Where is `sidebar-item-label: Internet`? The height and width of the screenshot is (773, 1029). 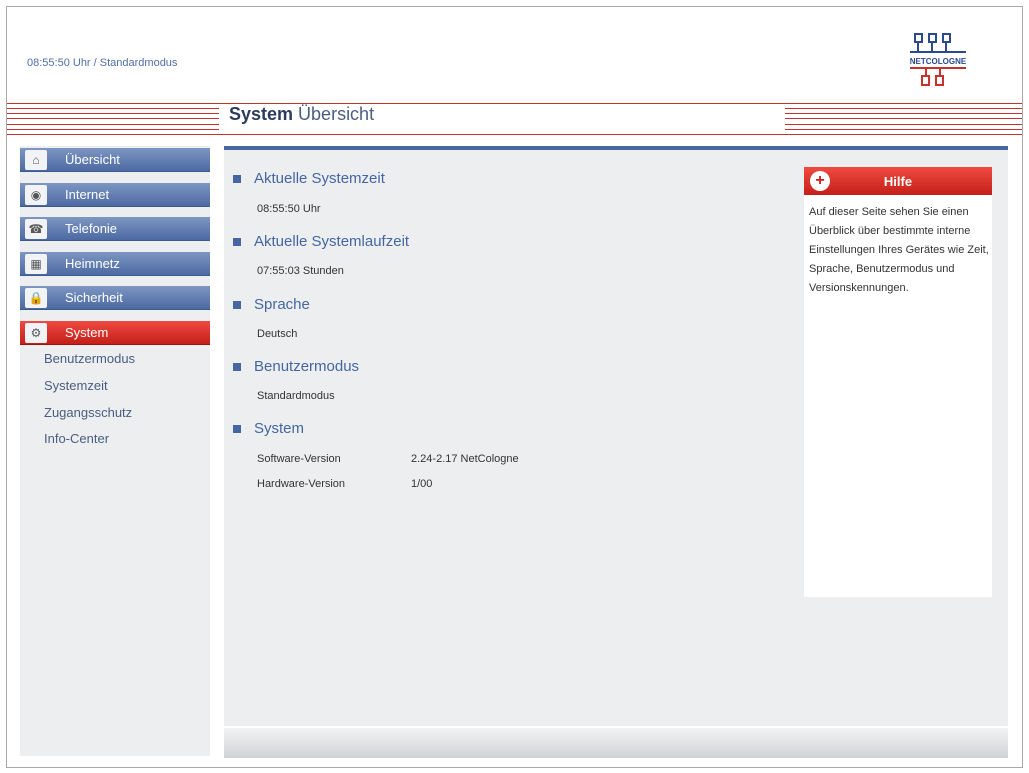 sidebar-item-label: Internet is located at coordinates (87, 194).